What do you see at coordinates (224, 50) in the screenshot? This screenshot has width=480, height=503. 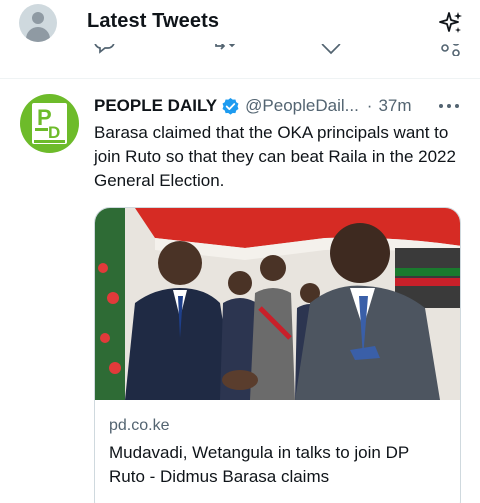 I see `retweet-icon` at bounding box center [224, 50].